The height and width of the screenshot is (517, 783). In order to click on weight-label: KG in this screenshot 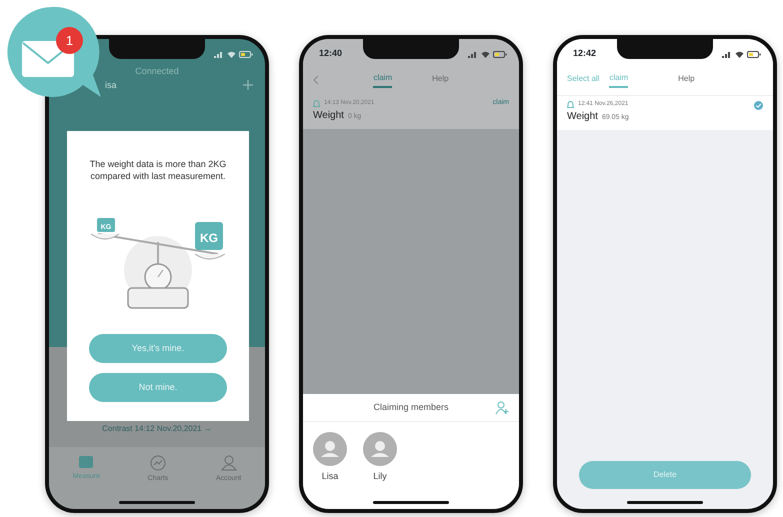, I will do `click(209, 238)`.